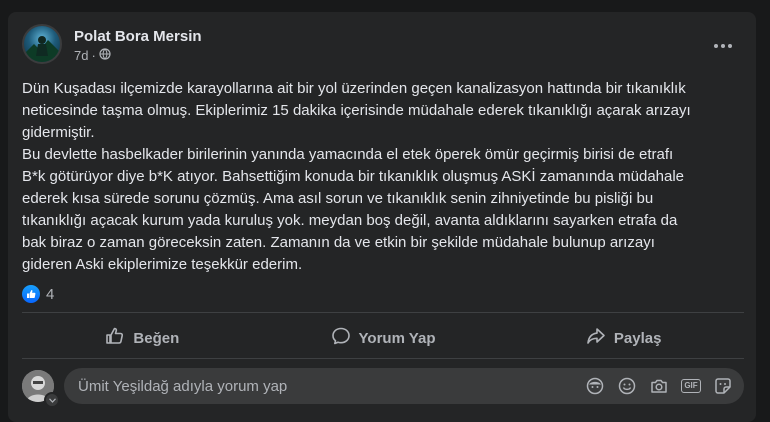  What do you see at coordinates (330, 386) in the screenshot?
I see `comment-input` at bounding box center [330, 386].